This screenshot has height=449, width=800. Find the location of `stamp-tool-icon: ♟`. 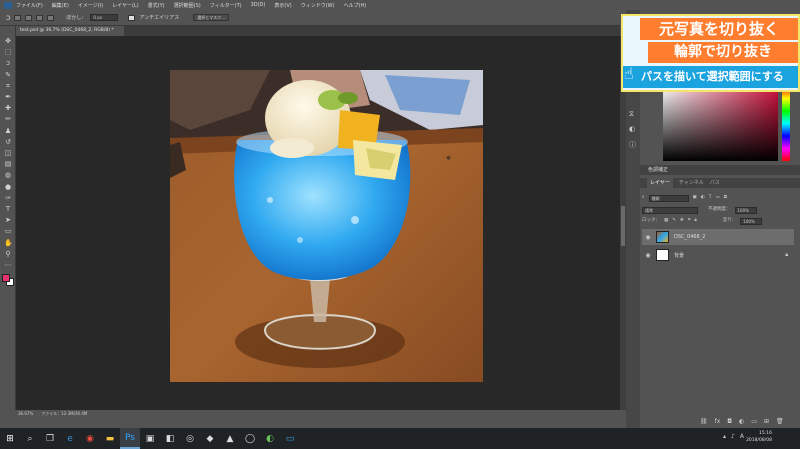

stamp-tool-icon: ♟ is located at coordinates (8, 131).